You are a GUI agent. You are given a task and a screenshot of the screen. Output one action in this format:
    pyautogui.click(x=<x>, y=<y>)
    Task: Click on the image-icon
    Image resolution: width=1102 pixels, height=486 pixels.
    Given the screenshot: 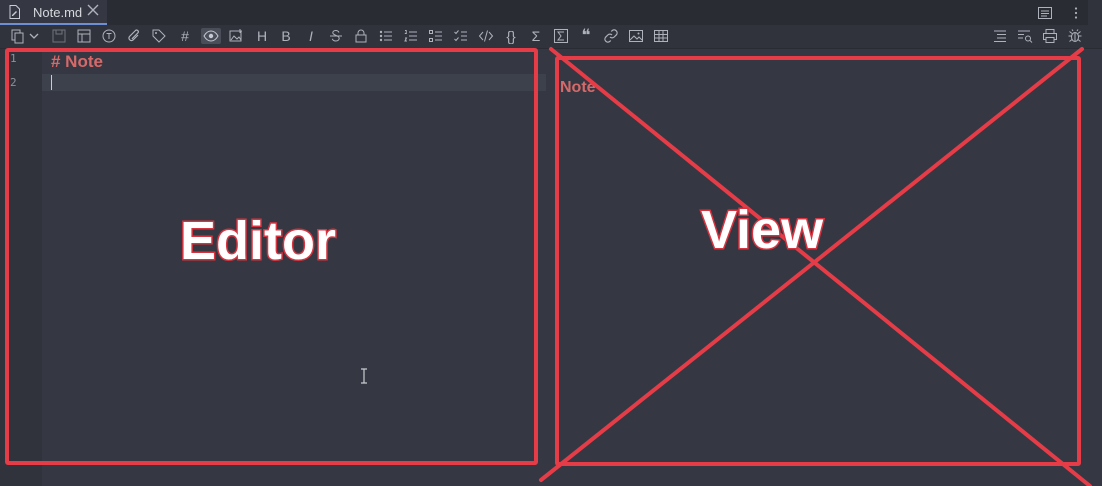 What is the action you would take?
    pyautogui.click(x=636, y=36)
    